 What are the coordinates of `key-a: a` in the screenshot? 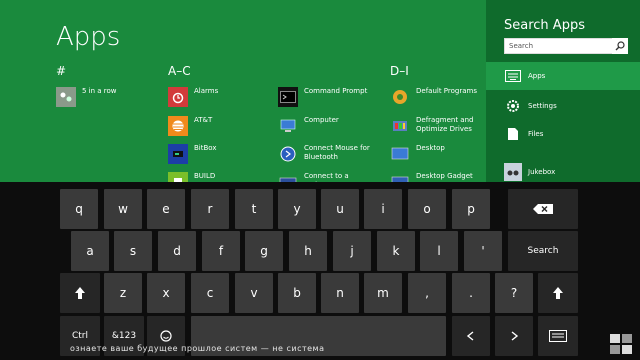 It's located at (90, 251).